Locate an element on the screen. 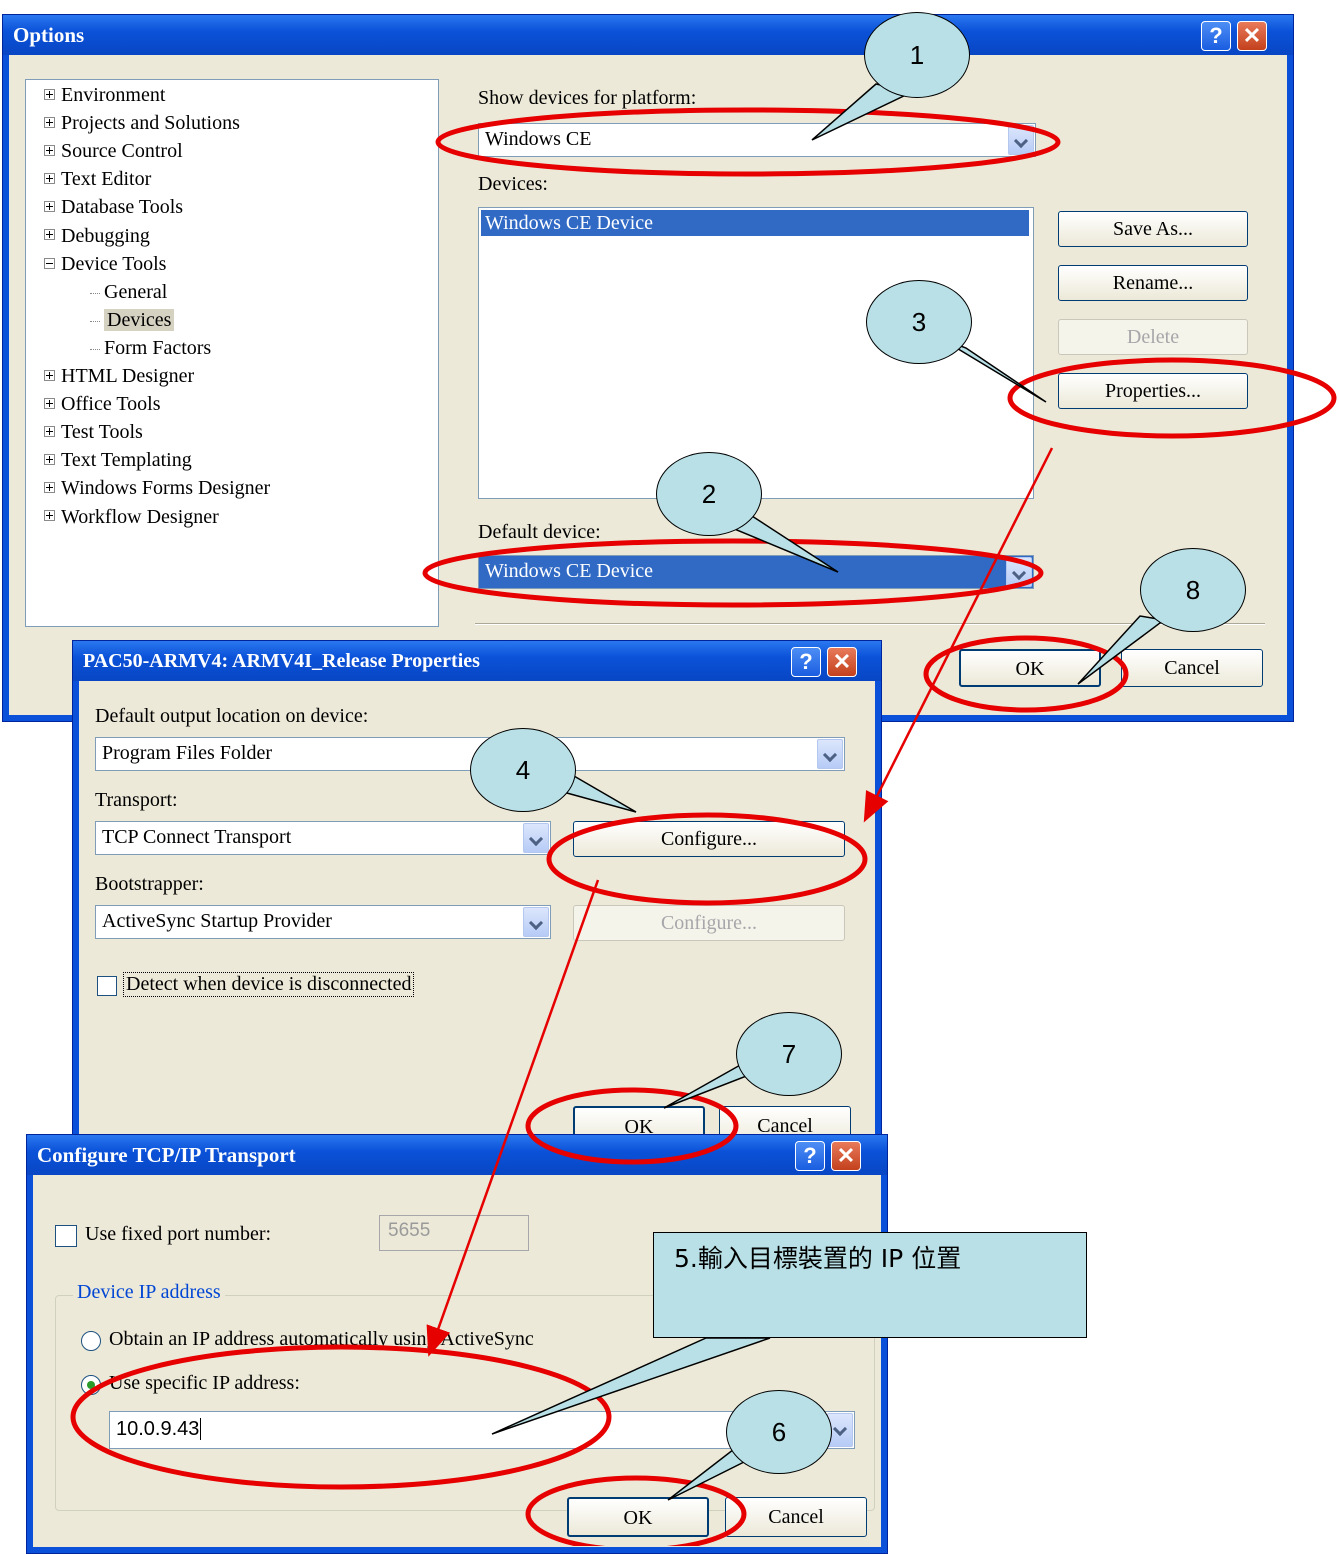 The width and height of the screenshot is (1339, 1554). step-bubble-2: 2 is located at coordinates (709, 494).